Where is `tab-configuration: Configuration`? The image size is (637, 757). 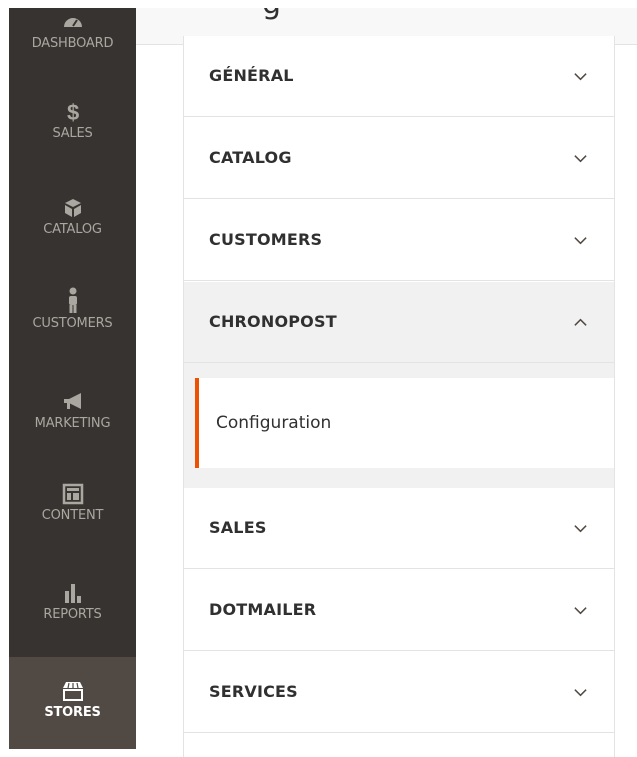
tab-configuration: Configuration is located at coordinates (404, 423).